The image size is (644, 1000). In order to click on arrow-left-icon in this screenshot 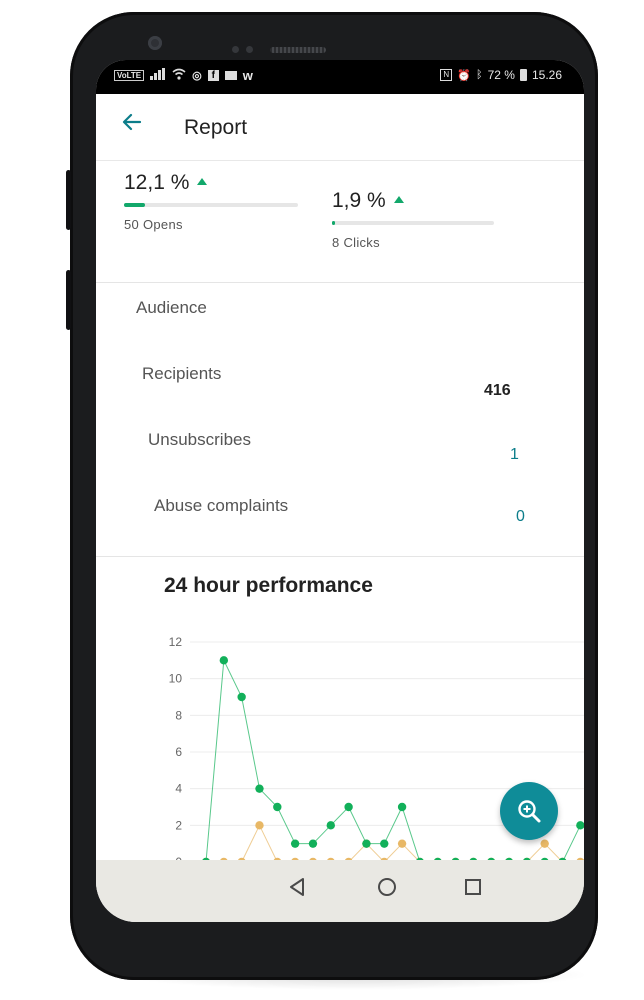, I will do `click(132, 125)`.